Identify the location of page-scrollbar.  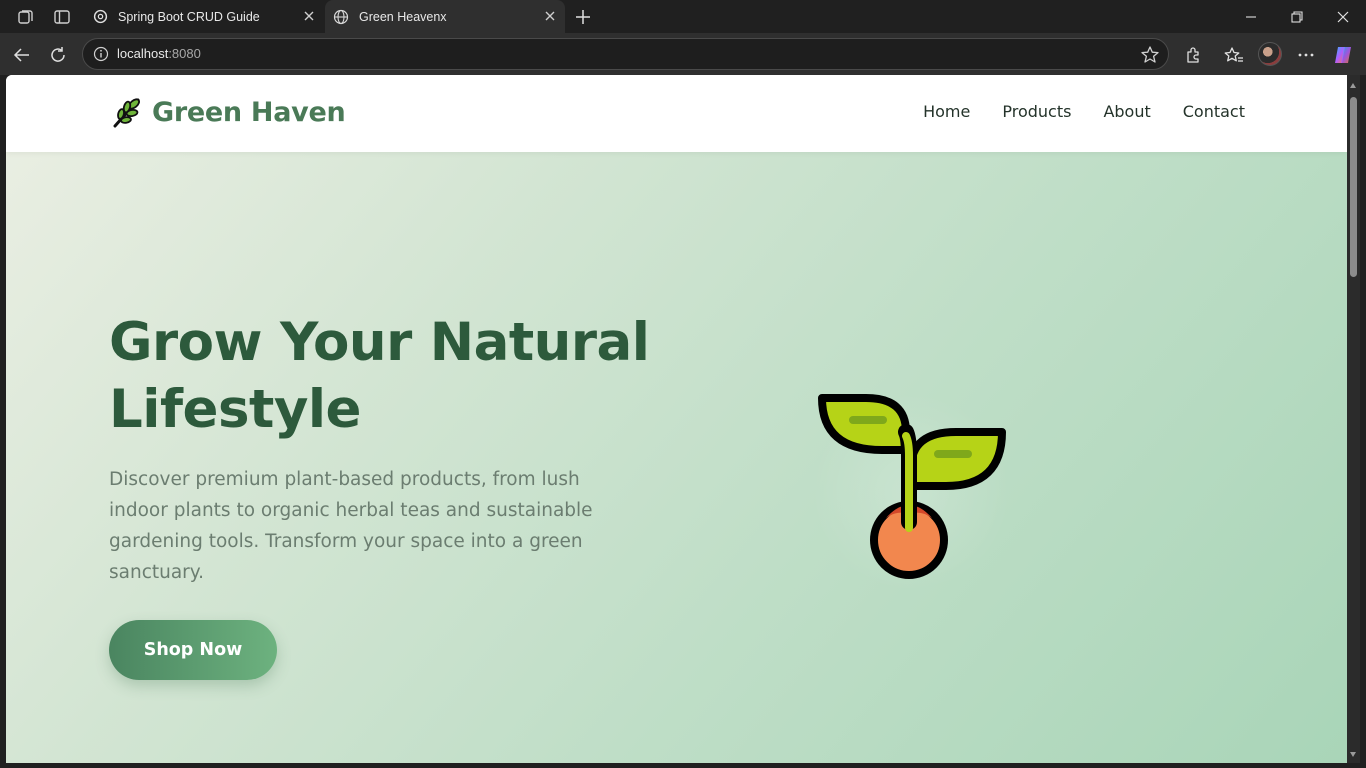
(1353, 419).